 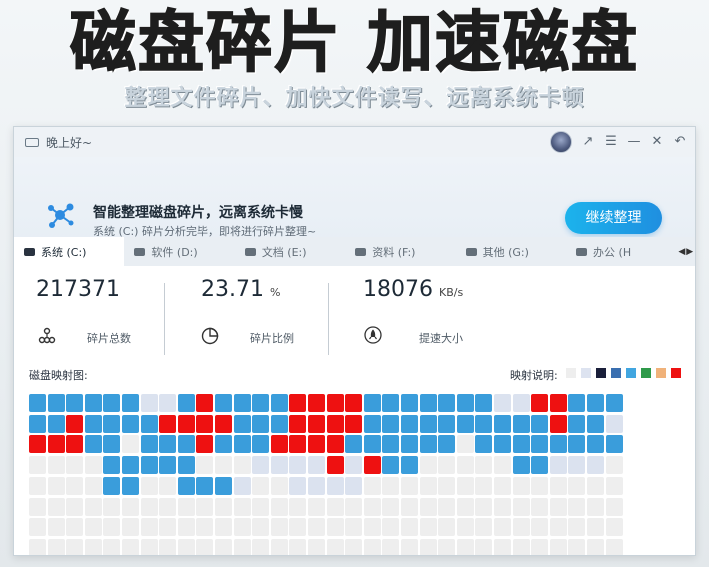 I want to click on disk-map-title: 磁盘映射图:, so click(x=58, y=375).